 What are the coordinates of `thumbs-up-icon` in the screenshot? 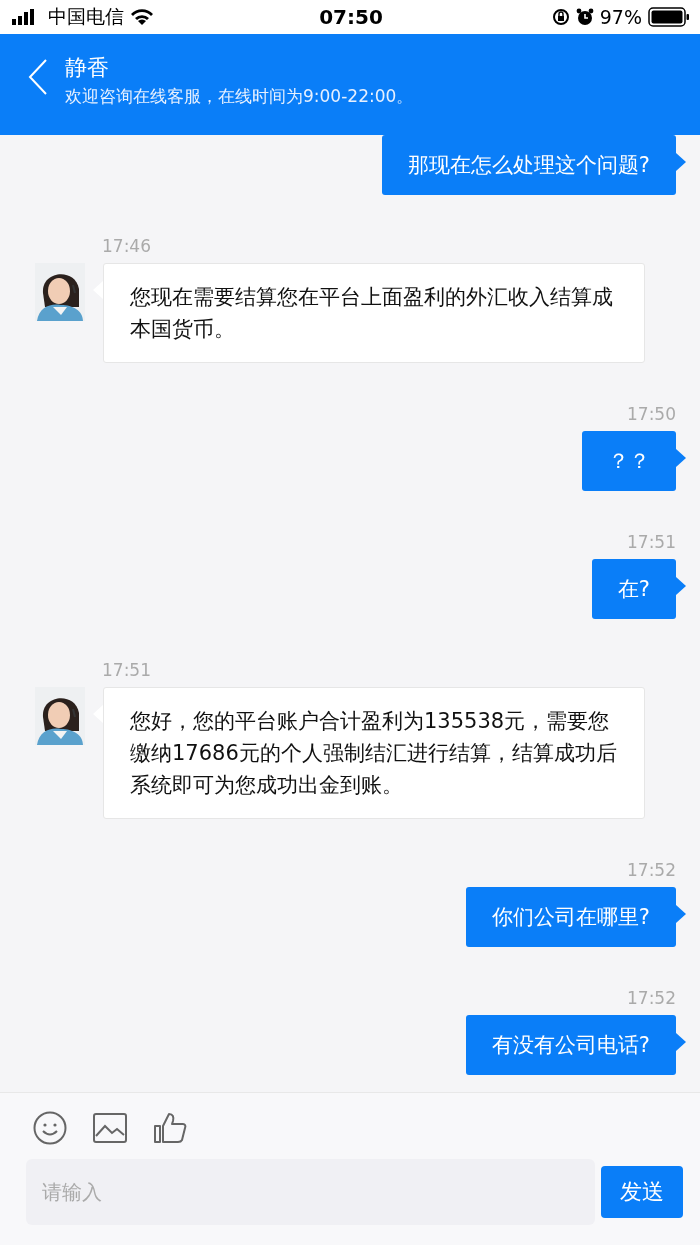 It's located at (170, 1128).